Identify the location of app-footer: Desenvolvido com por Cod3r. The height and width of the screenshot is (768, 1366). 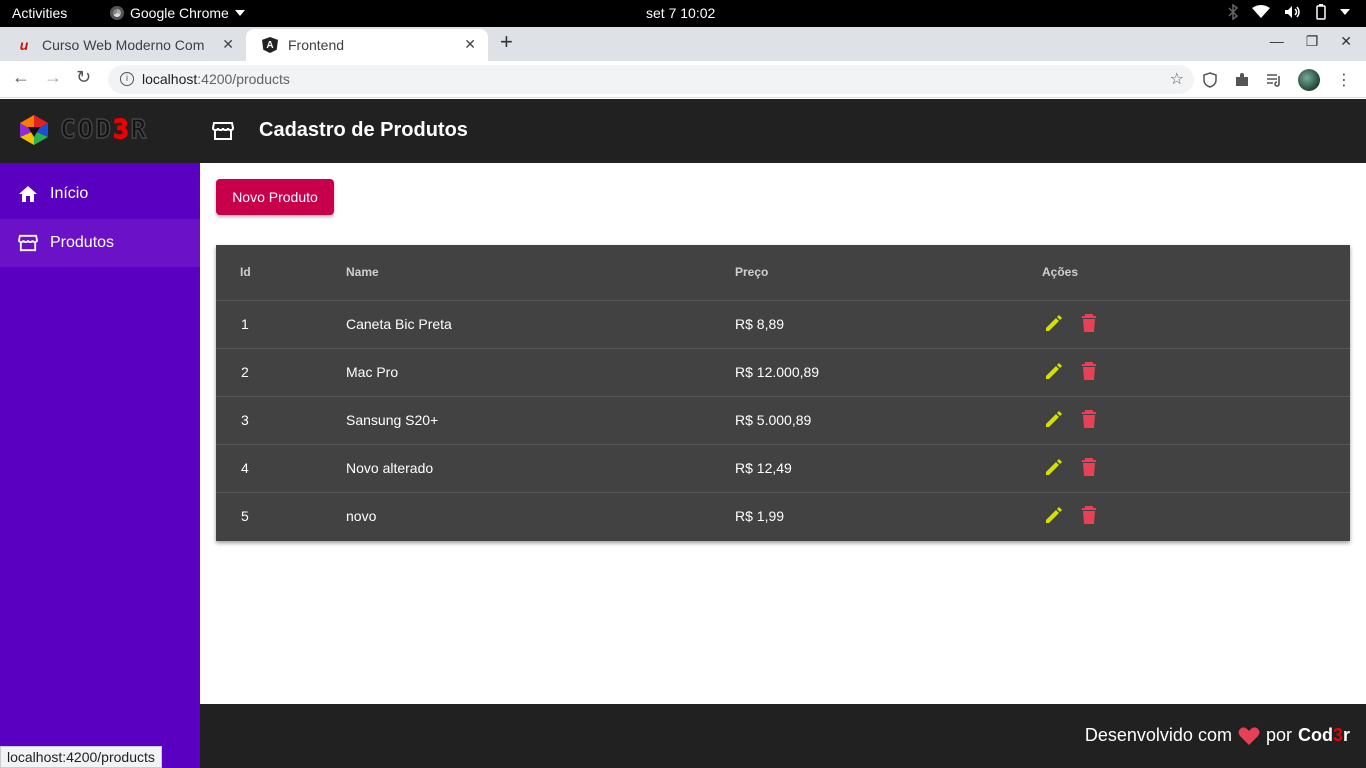
(783, 736).